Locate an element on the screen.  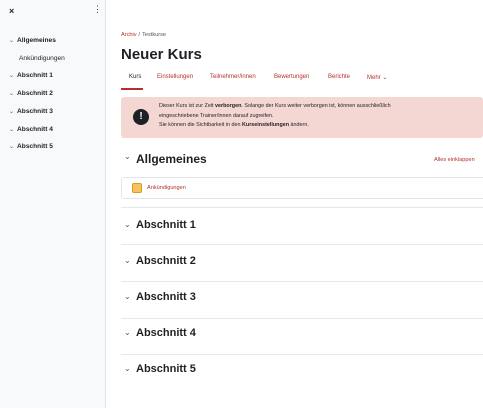
tab-teilnehmer: Teilnehmer/innen is located at coordinates (233, 77).